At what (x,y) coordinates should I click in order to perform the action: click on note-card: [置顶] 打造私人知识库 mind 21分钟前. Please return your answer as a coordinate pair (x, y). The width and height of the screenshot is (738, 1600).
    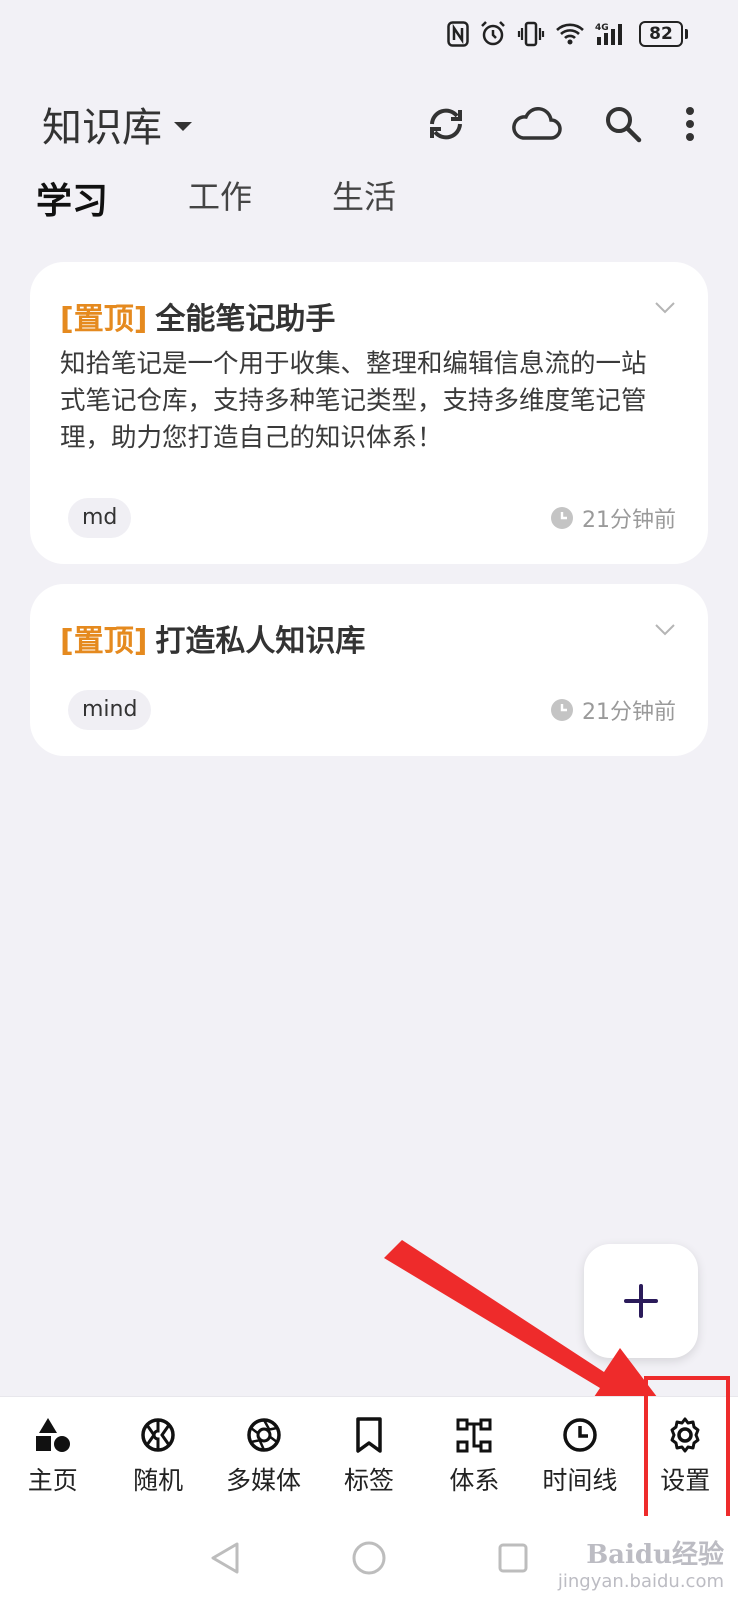
    Looking at the image, I should click on (369, 670).